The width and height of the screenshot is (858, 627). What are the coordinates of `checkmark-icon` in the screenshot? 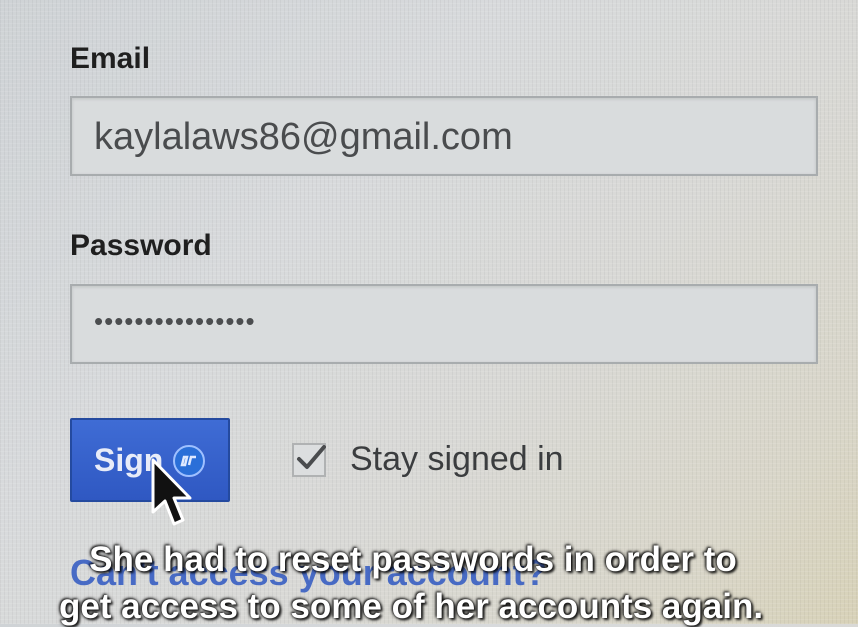 It's located at (311, 457).